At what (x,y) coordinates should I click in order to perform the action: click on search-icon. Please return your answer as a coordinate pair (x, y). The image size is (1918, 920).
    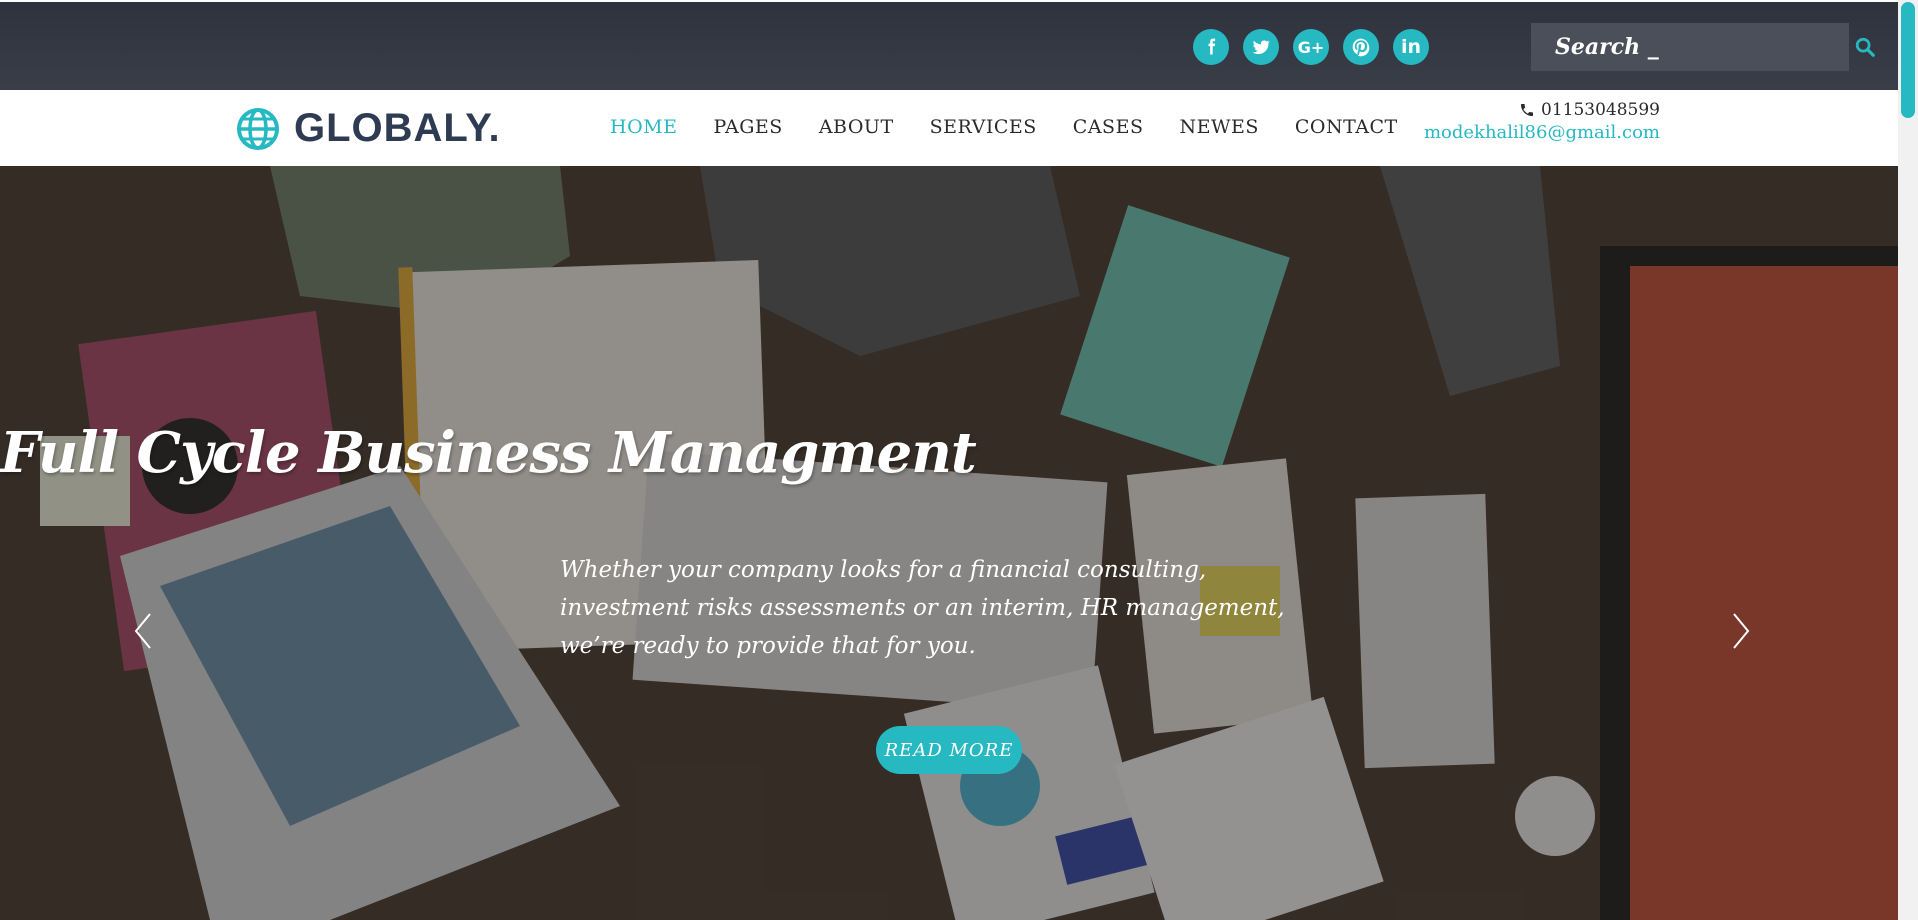
    Looking at the image, I should click on (1865, 47).